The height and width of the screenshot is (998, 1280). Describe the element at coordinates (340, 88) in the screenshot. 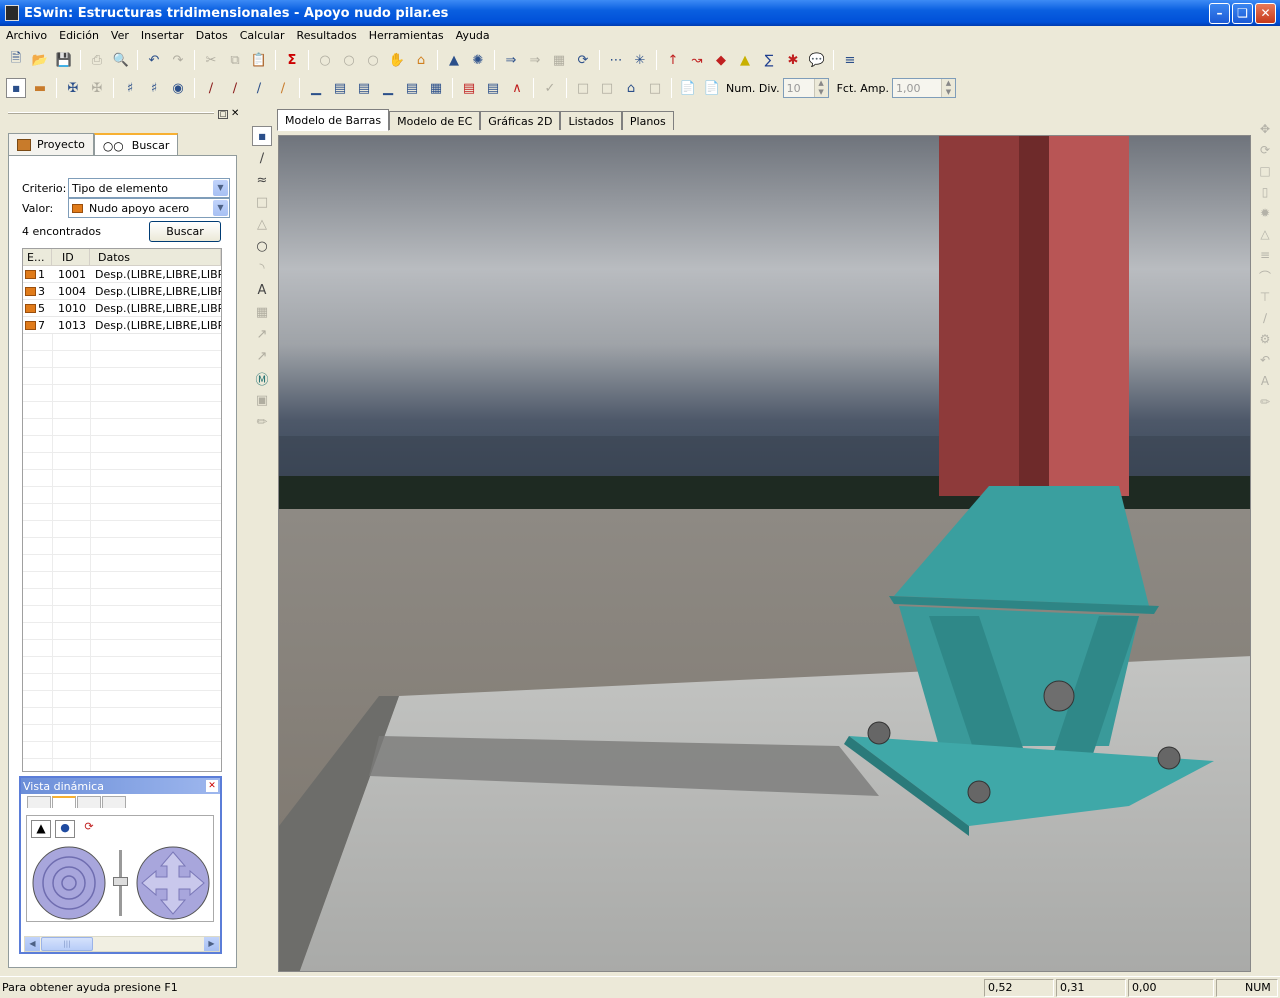

I see `load-dist-icon: ▤` at that location.